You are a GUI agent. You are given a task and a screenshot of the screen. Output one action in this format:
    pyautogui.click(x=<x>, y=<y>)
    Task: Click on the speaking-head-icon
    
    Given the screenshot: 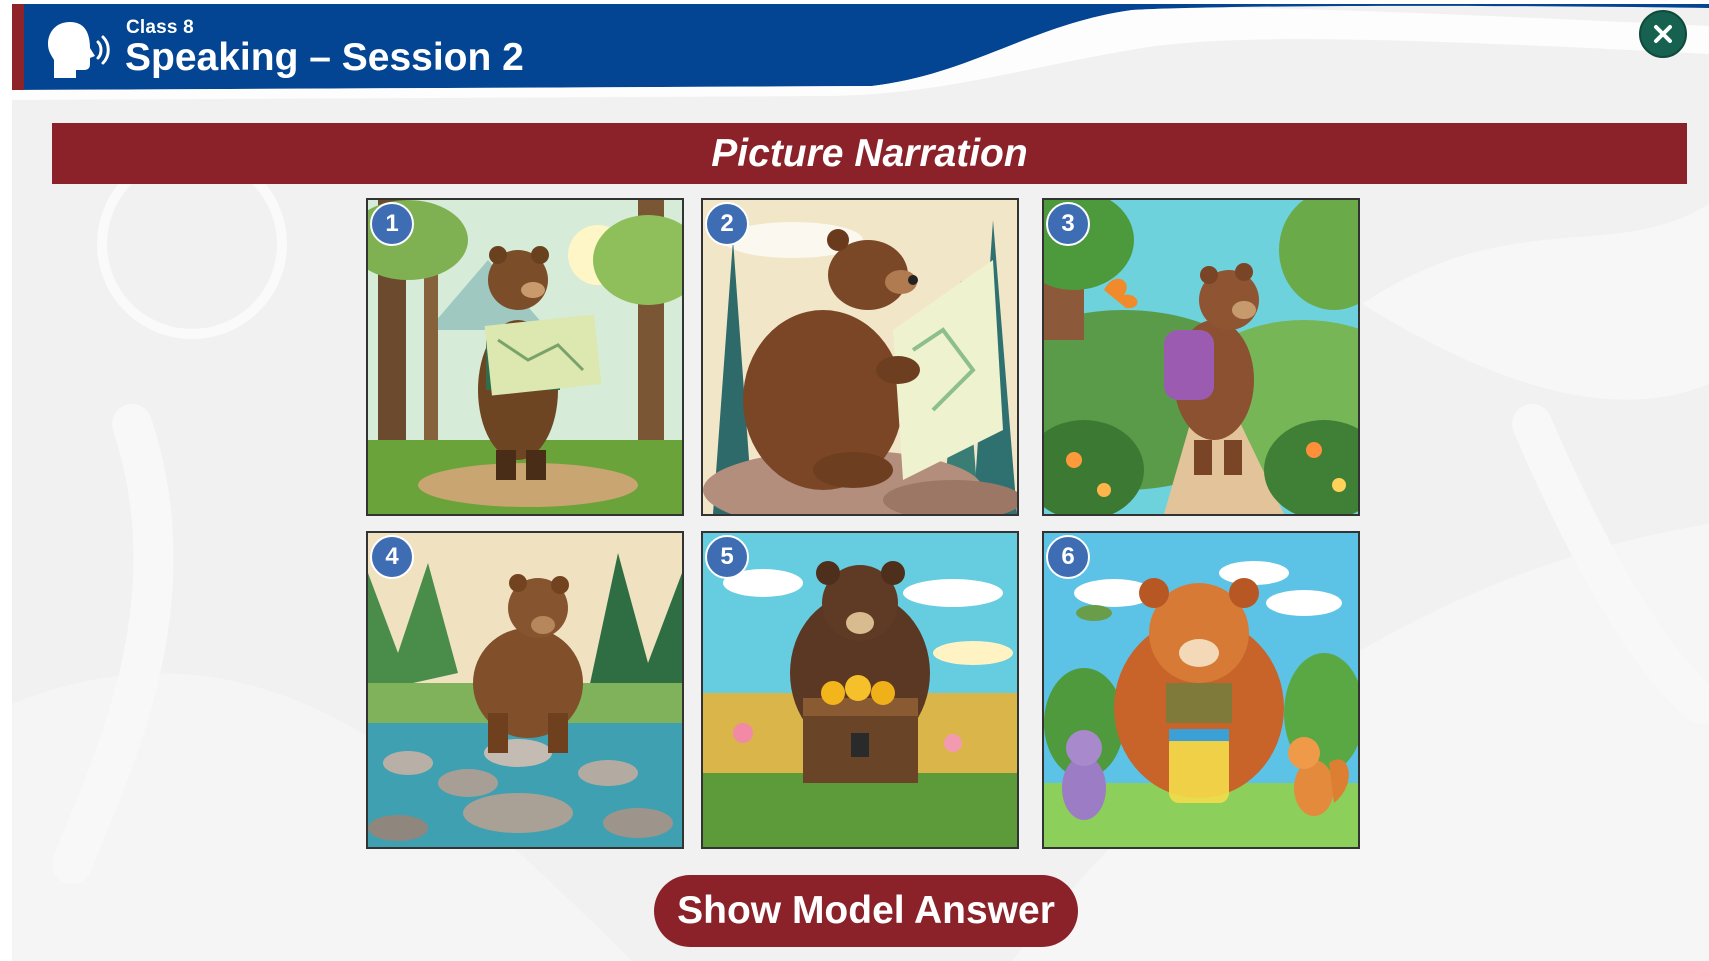 What is the action you would take?
    pyautogui.click(x=79, y=50)
    